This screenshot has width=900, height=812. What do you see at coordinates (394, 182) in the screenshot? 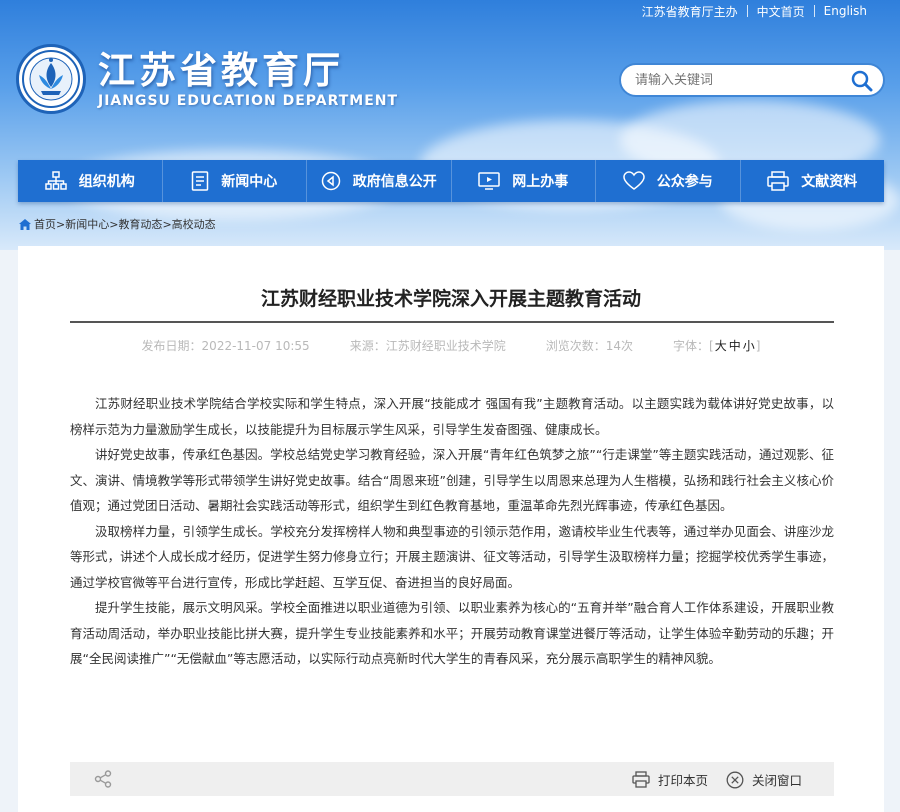
I see `nav-label: 政府信息公开` at bounding box center [394, 182].